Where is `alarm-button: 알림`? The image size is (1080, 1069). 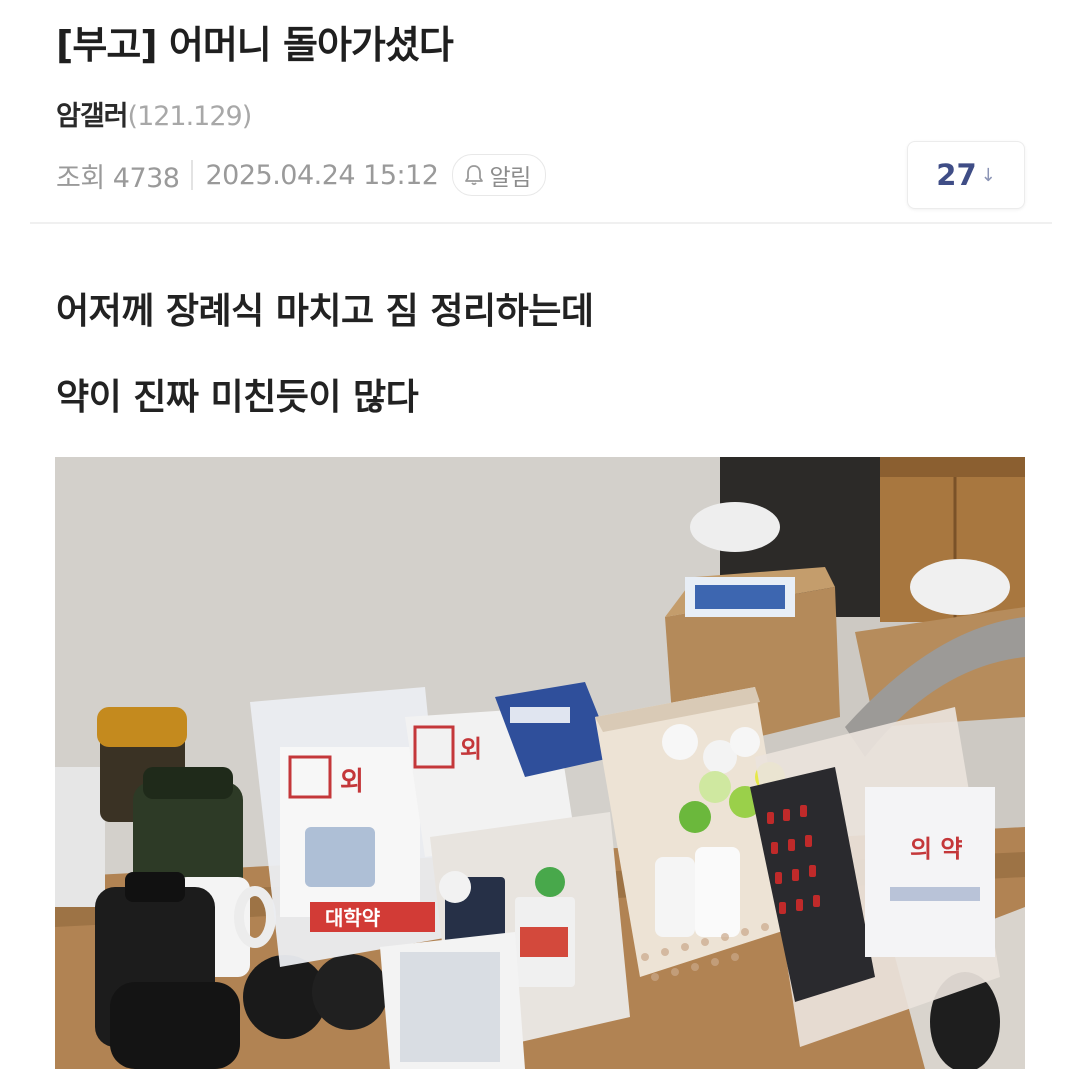
alarm-button: 알림 is located at coordinates (499, 175).